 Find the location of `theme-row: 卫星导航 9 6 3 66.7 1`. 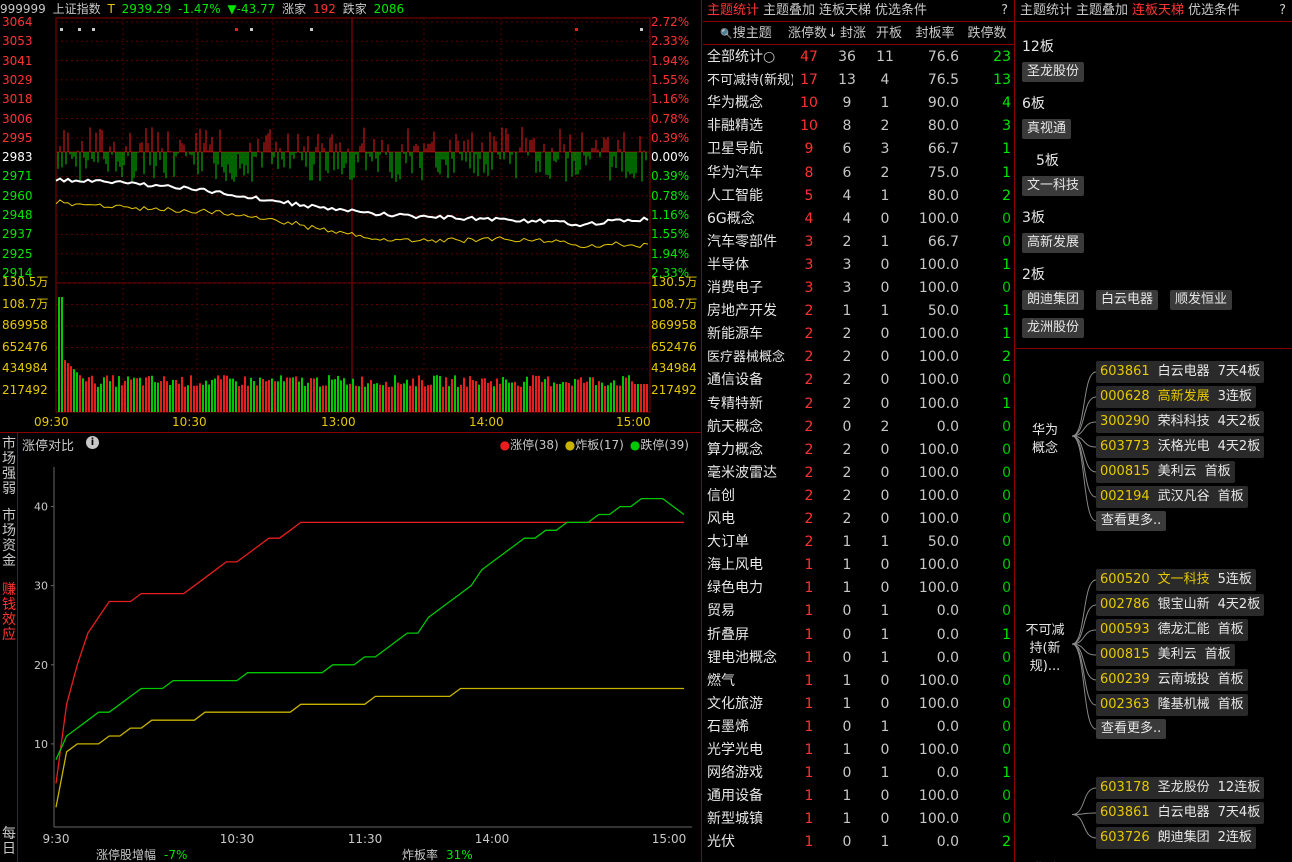

theme-row: 卫星导航 9 6 3 66.7 1 is located at coordinates (859, 149).